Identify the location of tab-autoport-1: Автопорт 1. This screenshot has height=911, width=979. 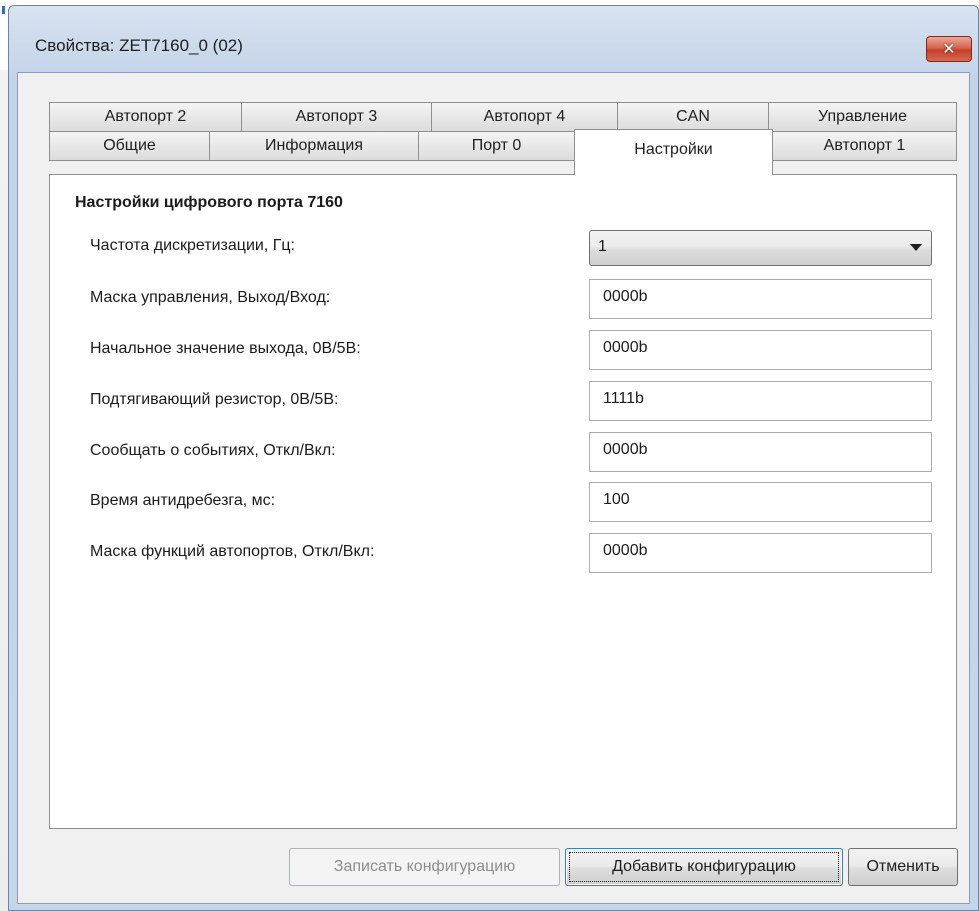
(864, 146).